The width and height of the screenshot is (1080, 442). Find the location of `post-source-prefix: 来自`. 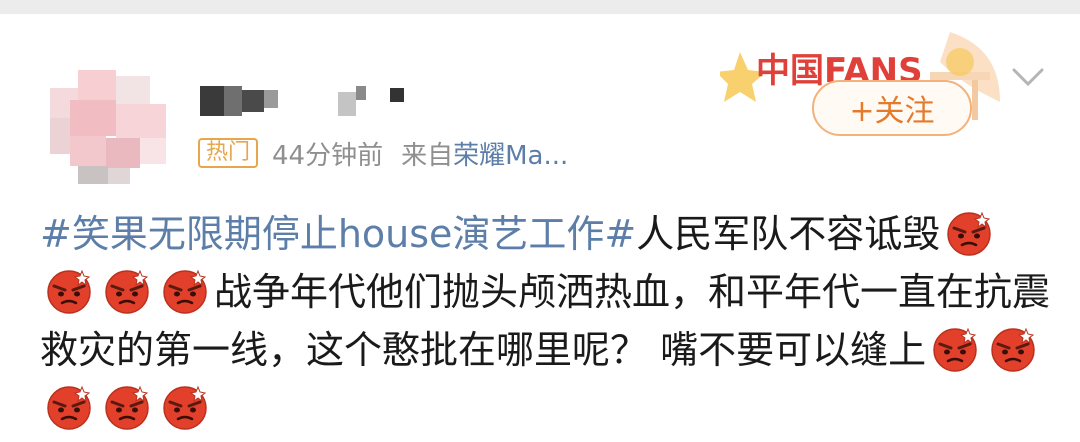

post-source-prefix: 来自 is located at coordinates (427, 155).